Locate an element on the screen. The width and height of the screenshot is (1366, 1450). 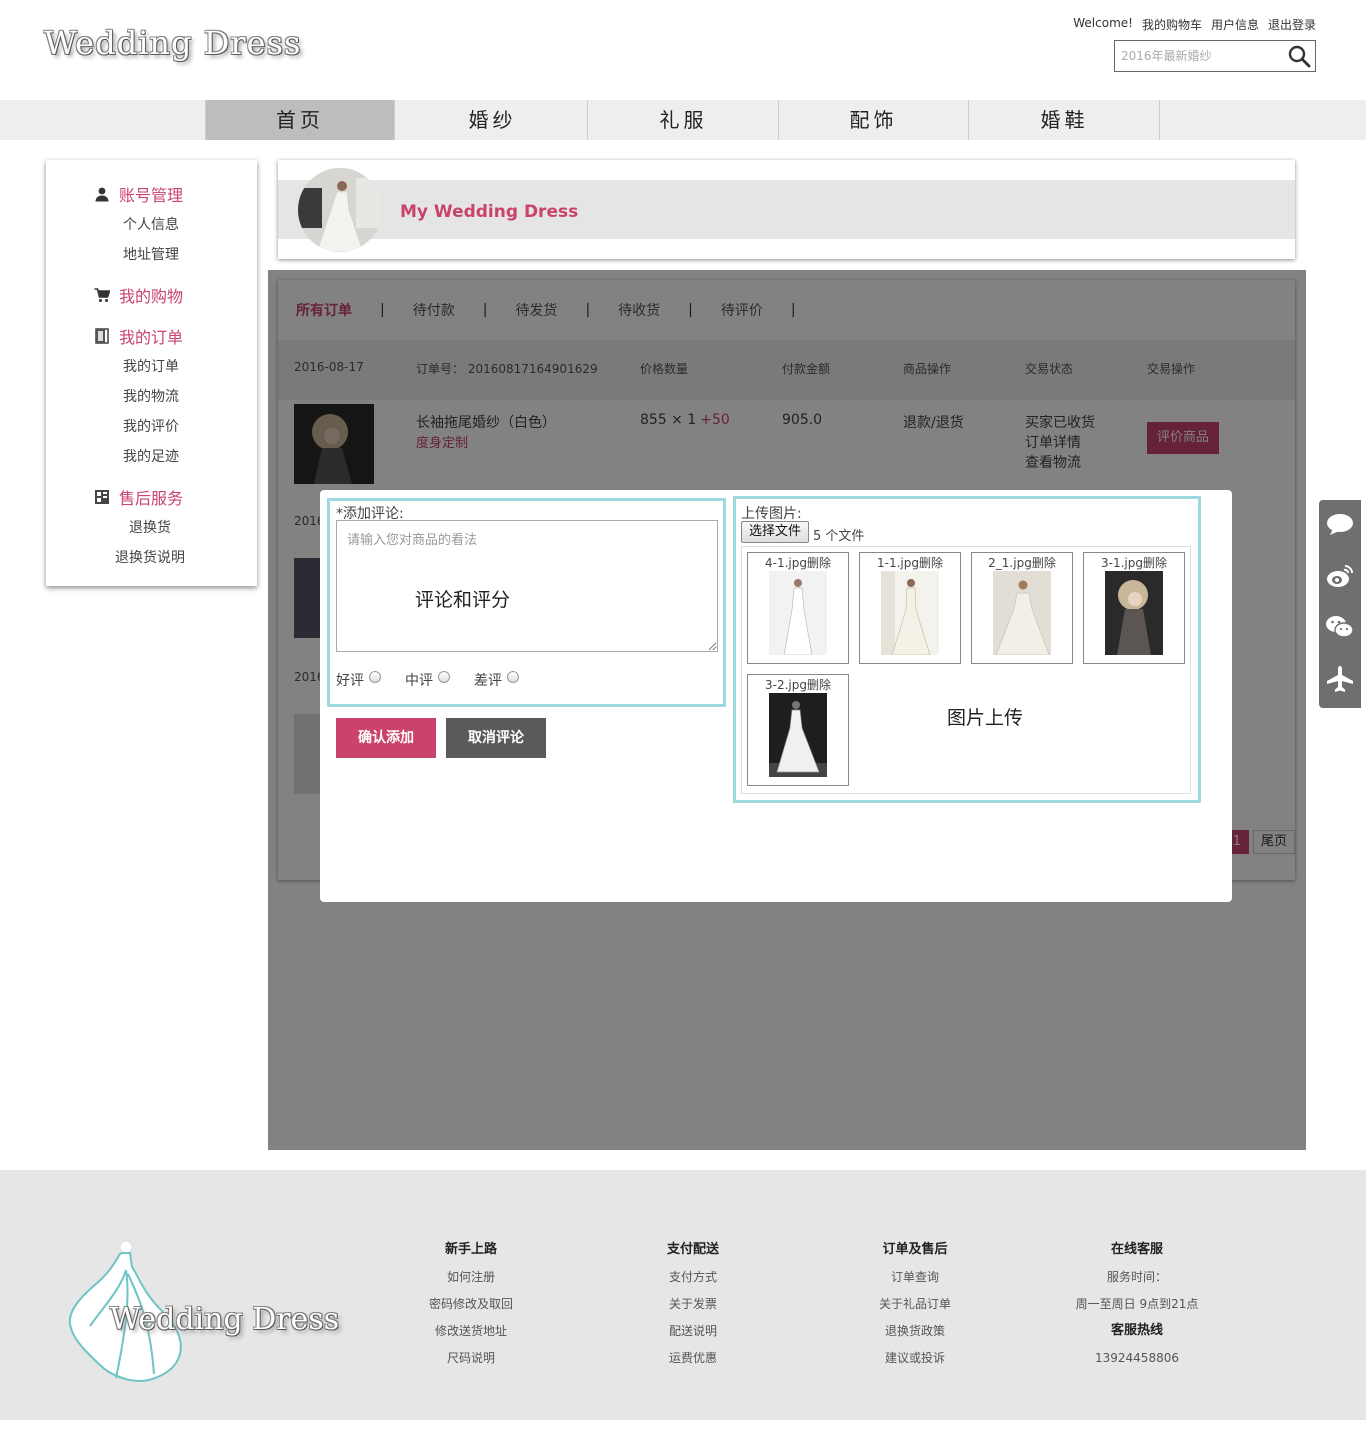
wechat-icon is located at coordinates (1340, 627).